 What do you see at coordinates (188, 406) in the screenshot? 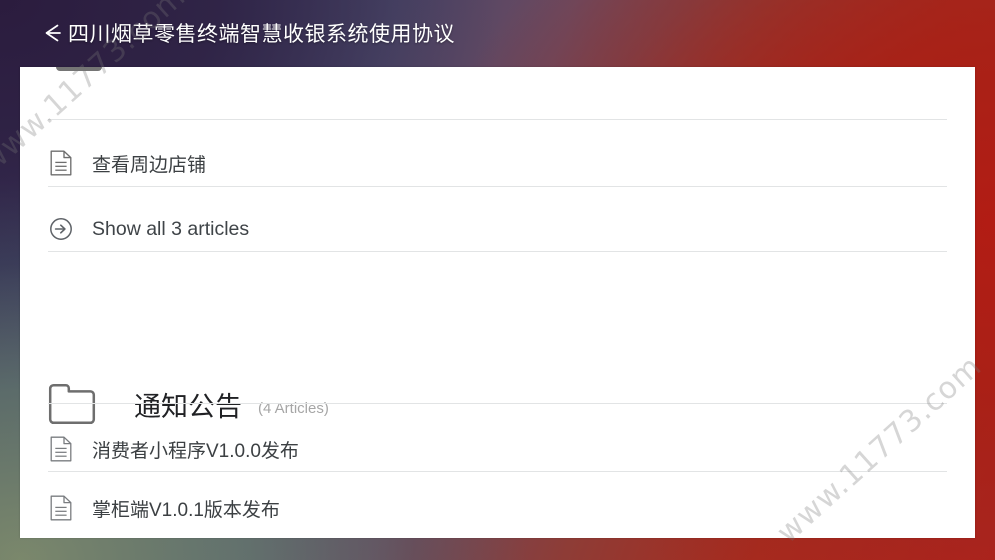
I see `folder-title: 通知公告` at bounding box center [188, 406].